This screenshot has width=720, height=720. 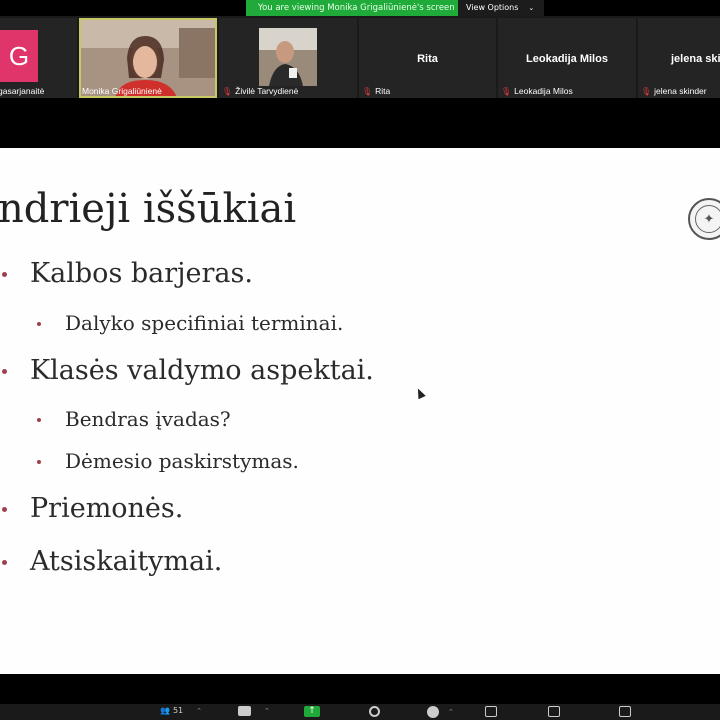 What do you see at coordinates (492, 7) in the screenshot?
I see `view-options-label: View Options` at bounding box center [492, 7].